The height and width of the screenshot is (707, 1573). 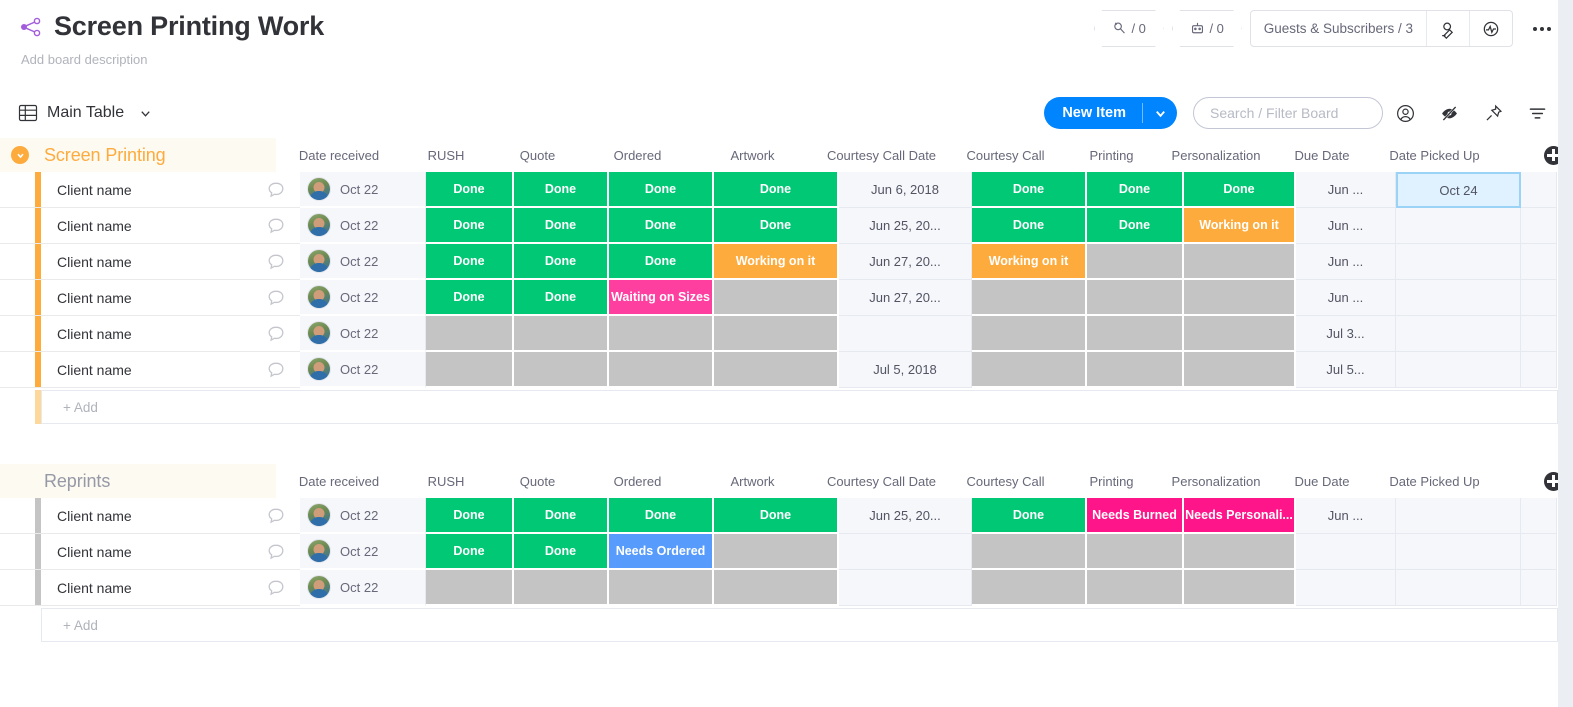 I want to click on automations-chip: / 0, so click(x=1128, y=28).